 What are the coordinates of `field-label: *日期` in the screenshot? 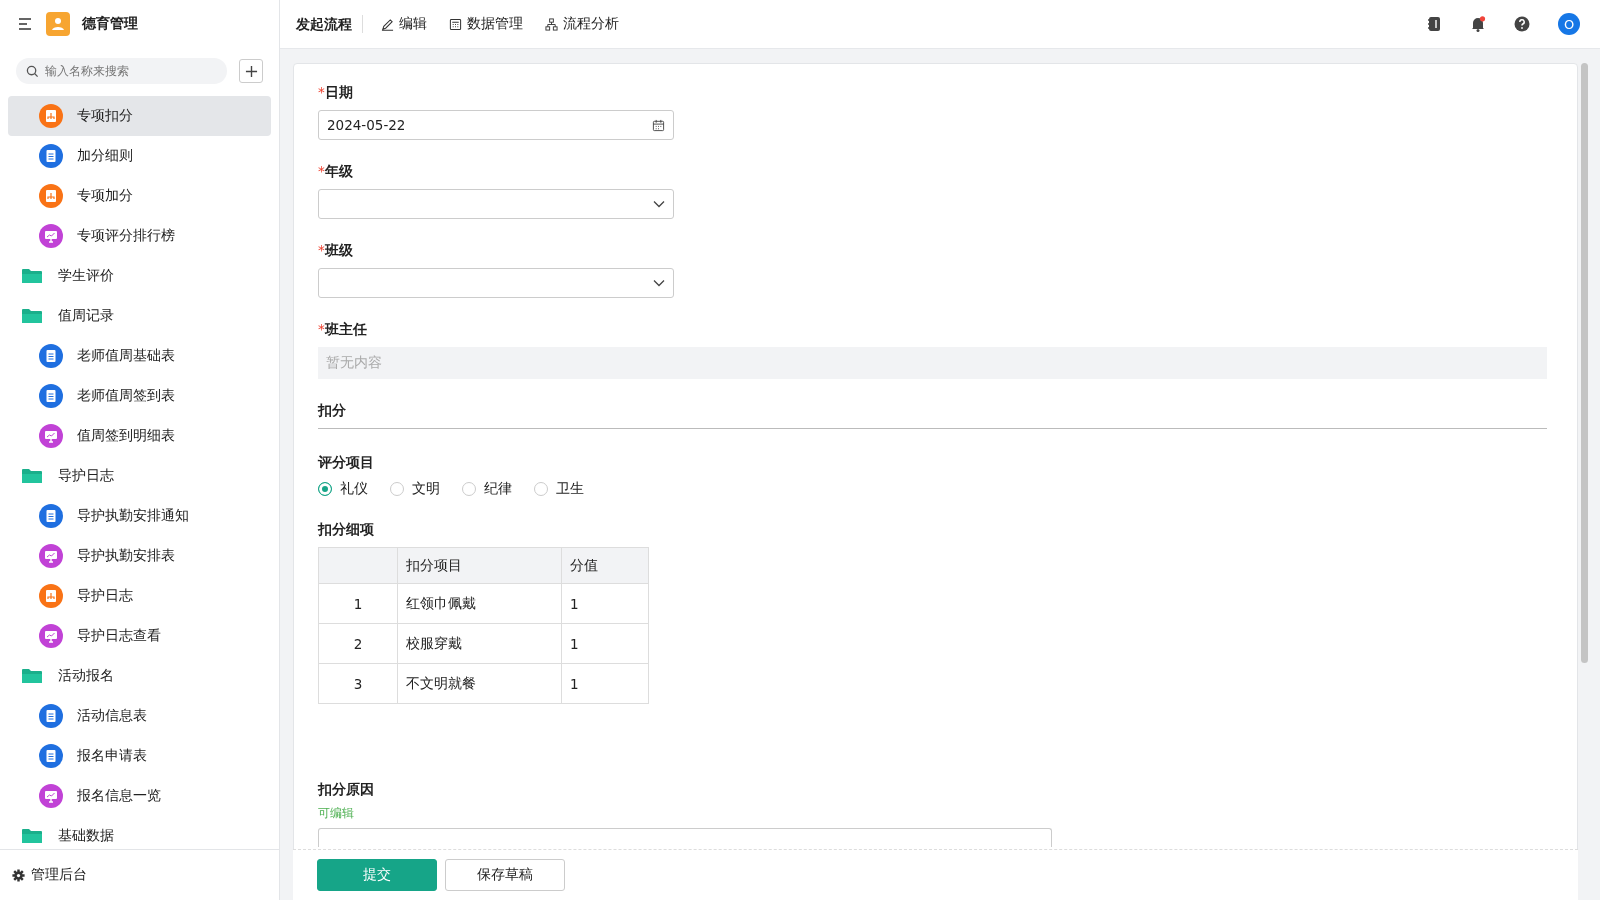 It's located at (336, 93).